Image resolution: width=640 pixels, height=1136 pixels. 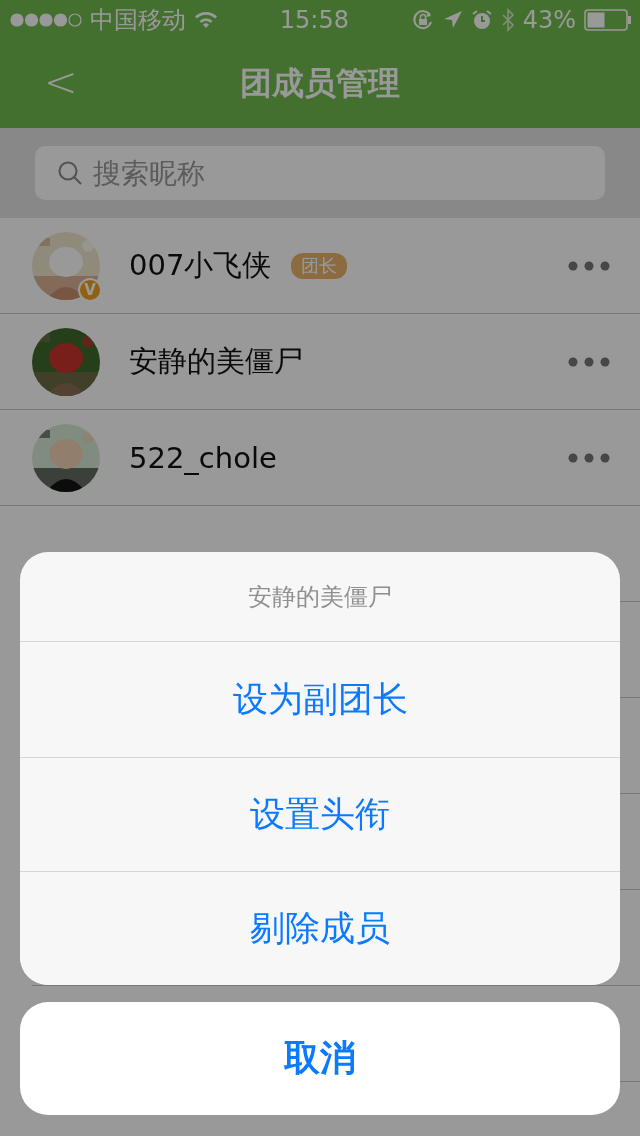 What do you see at coordinates (46, 20) in the screenshot?
I see `signal-icon` at bounding box center [46, 20].